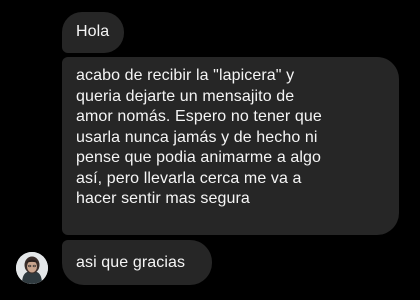 This screenshot has width=420, height=300. Describe the element at coordinates (93, 32) in the screenshot. I see `message-bubble: Hola` at that location.